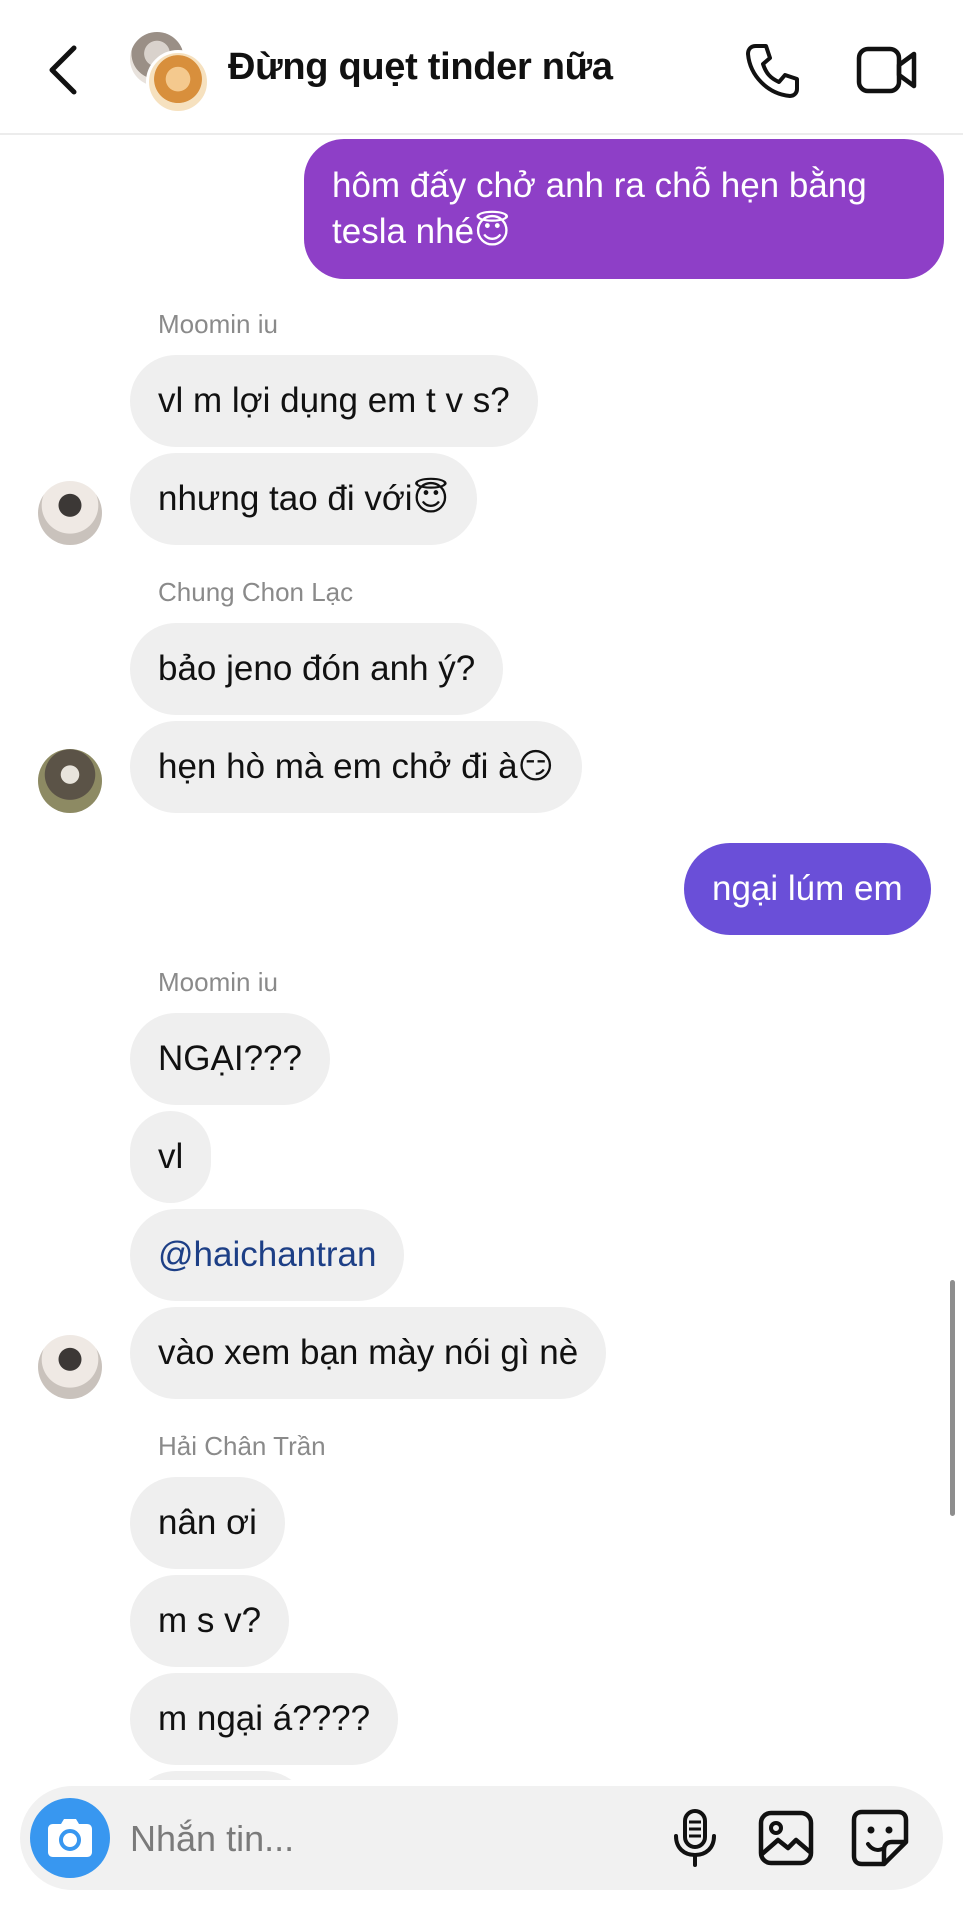 The width and height of the screenshot is (963, 1920). I want to click on microphone-icon, so click(695, 1838).